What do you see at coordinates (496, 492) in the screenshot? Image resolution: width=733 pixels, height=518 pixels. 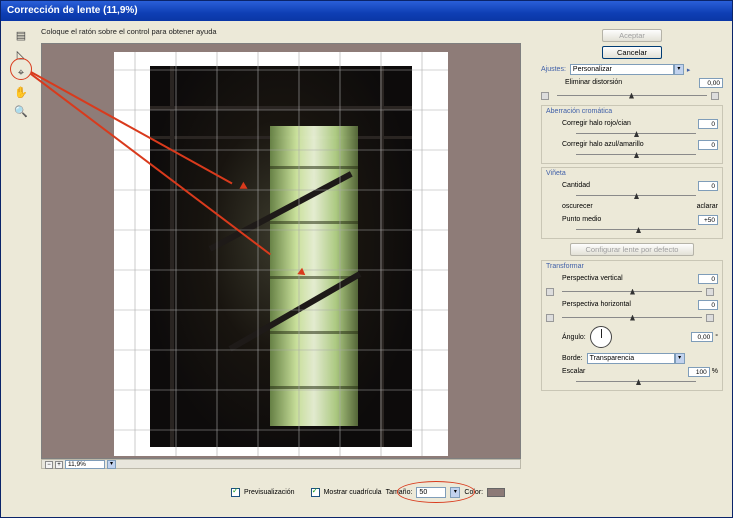 I see `grid-color-swatch` at bounding box center [496, 492].